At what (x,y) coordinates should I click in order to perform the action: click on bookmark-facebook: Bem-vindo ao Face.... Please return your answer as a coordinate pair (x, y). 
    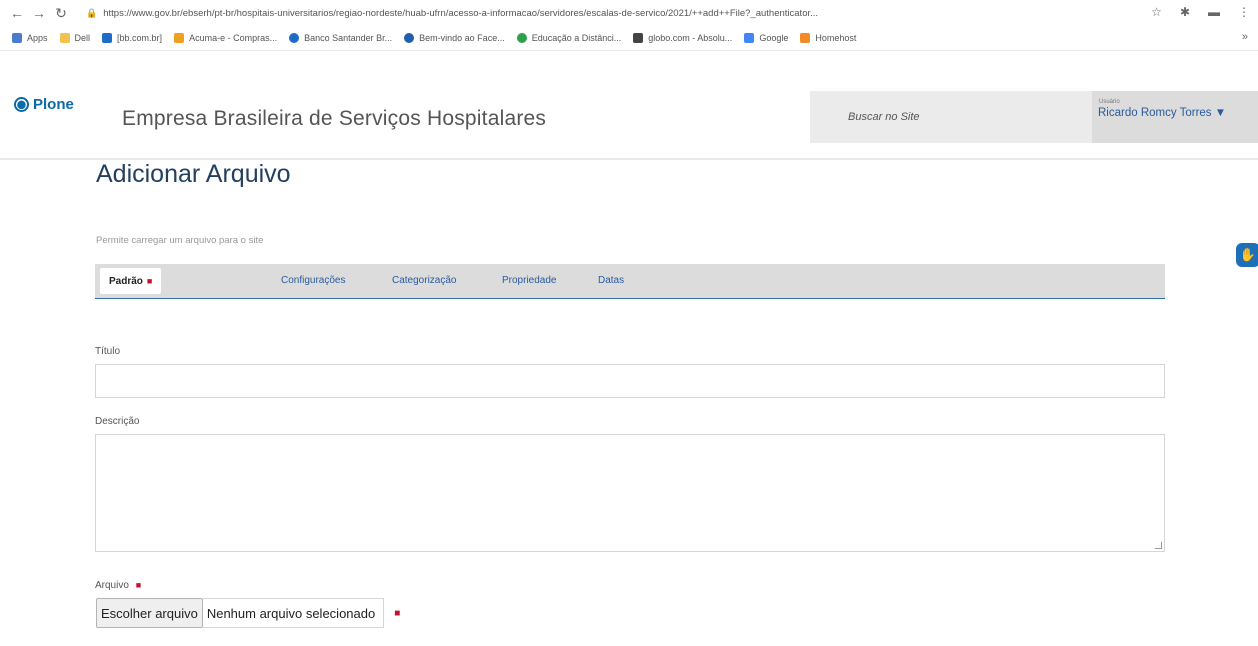
    Looking at the image, I should click on (454, 38).